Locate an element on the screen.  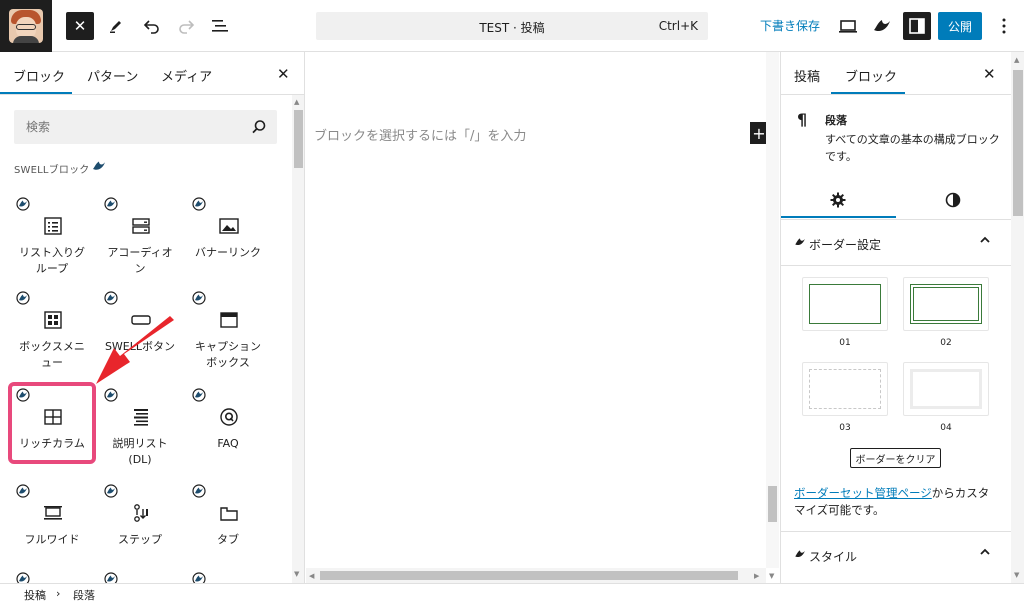
save-draft-button: 下書き保存 is located at coordinates (790, 25).